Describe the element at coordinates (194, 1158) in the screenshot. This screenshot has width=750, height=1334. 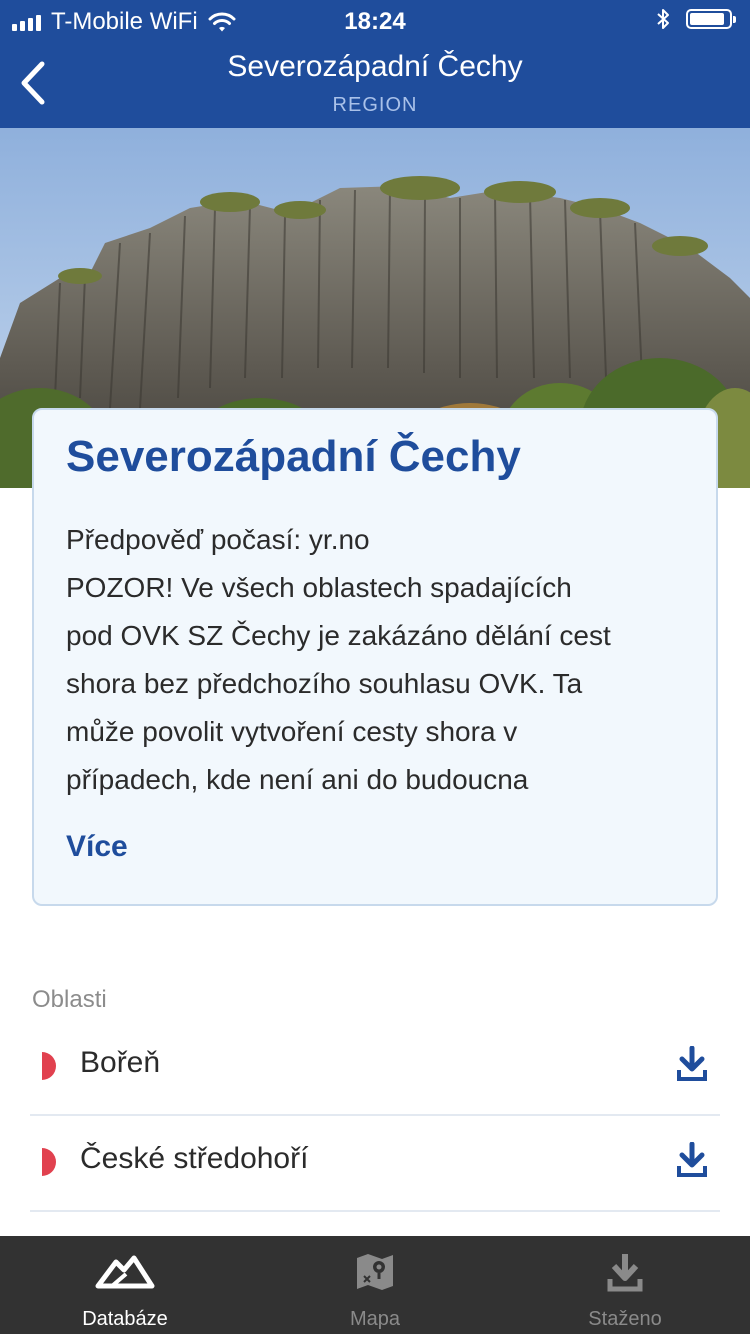
I see `area-name: České středohoří` at that location.